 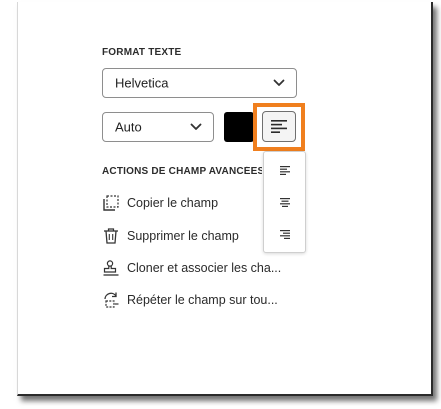 I want to click on align-left-option, so click(x=284, y=170).